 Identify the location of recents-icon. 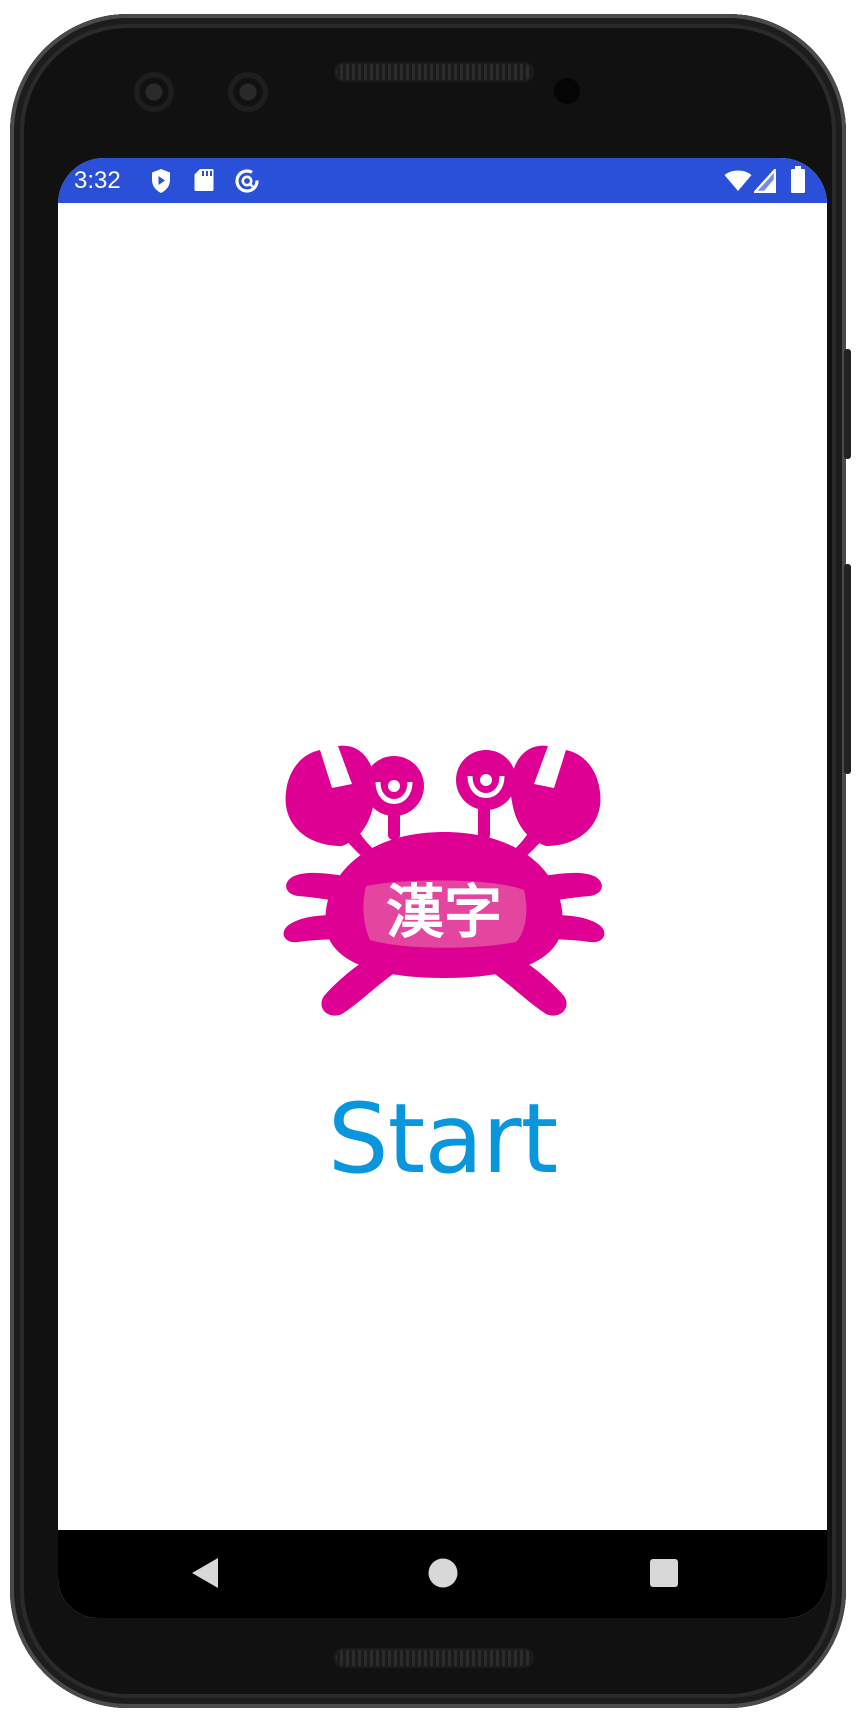
(664, 1575).